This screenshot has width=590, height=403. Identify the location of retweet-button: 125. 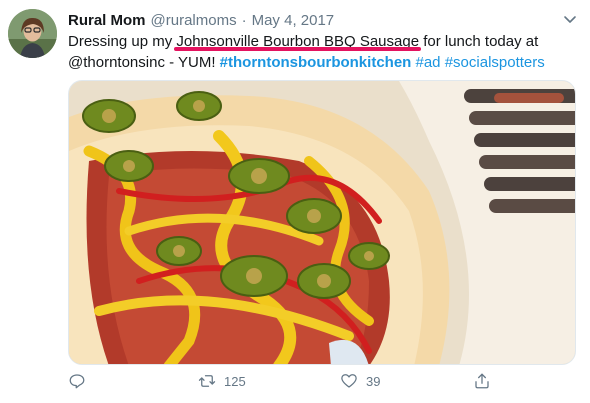
(222, 381).